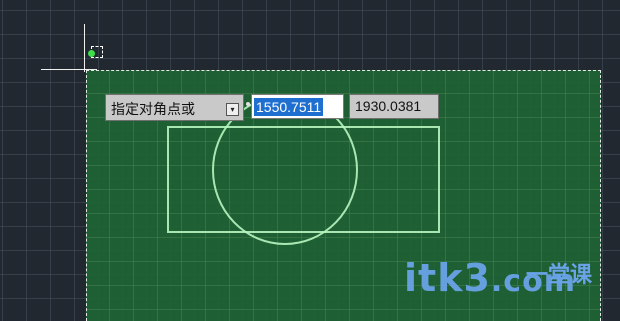 This screenshot has height=321, width=620. Describe the element at coordinates (232, 109) in the screenshot. I see `dropdown-arrow-icon: ▾` at that location.